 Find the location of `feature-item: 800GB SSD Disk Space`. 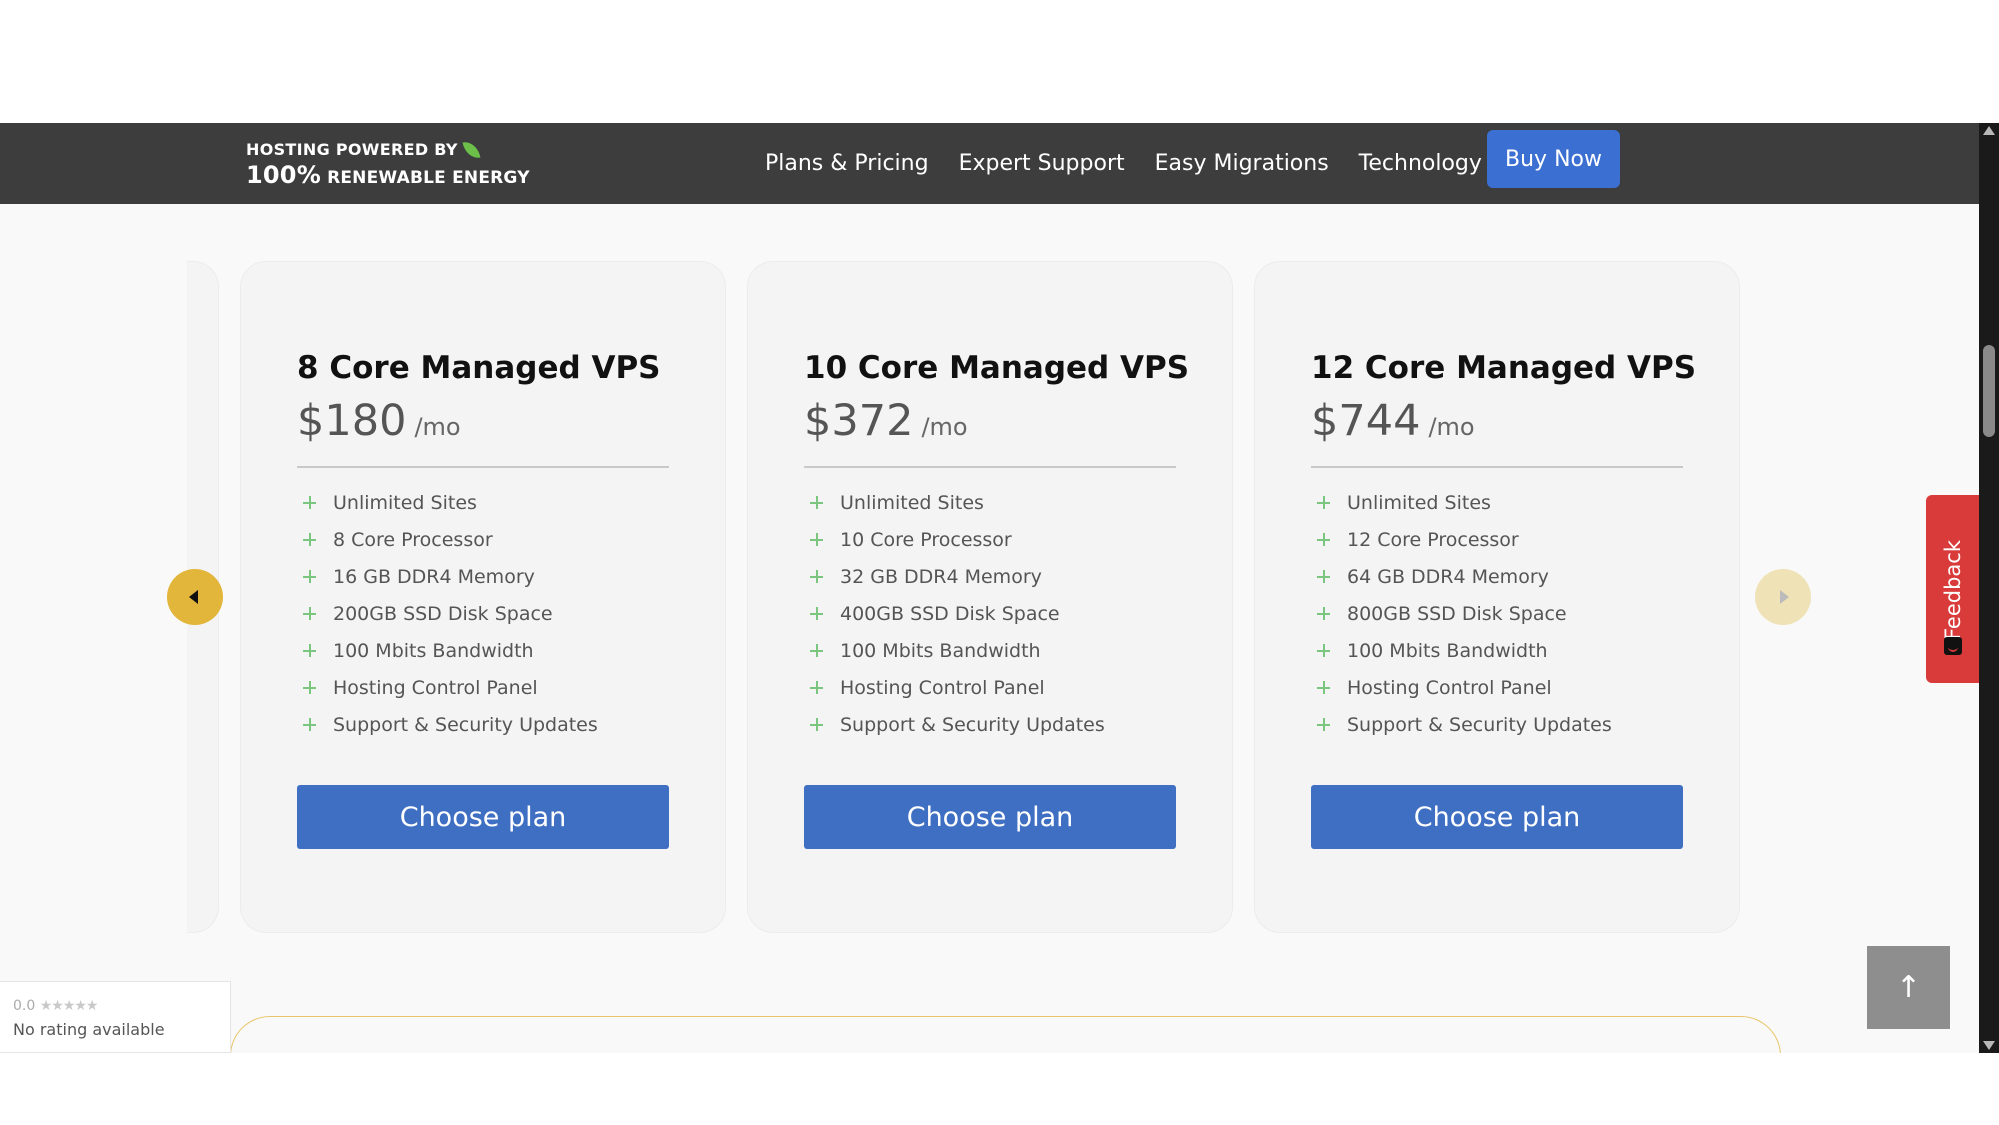

feature-item: 800GB SSD Disk Space is located at coordinates (1461, 613).